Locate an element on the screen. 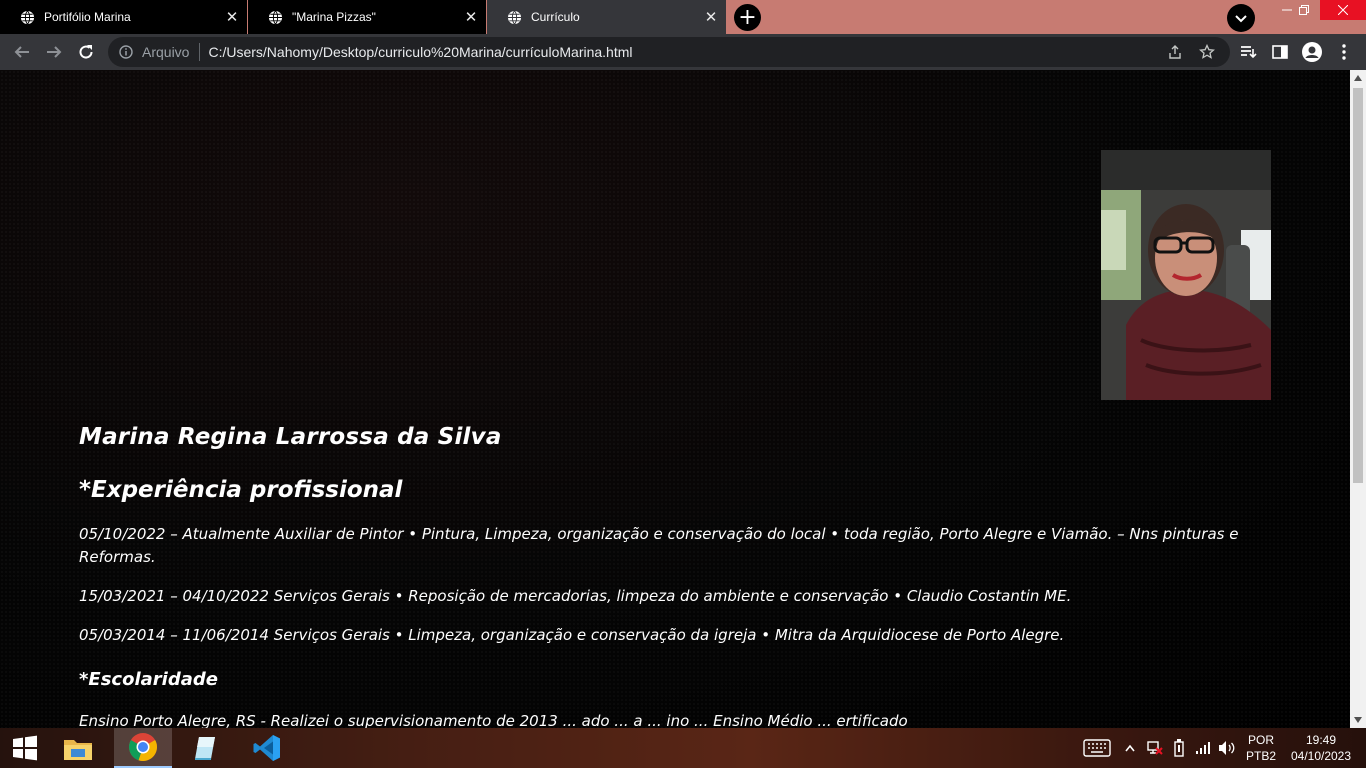 The height and width of the screenshot is (768, 1366). resume-name: Marina Regina Larrossa da Silva is located at coordinates (290, 437).